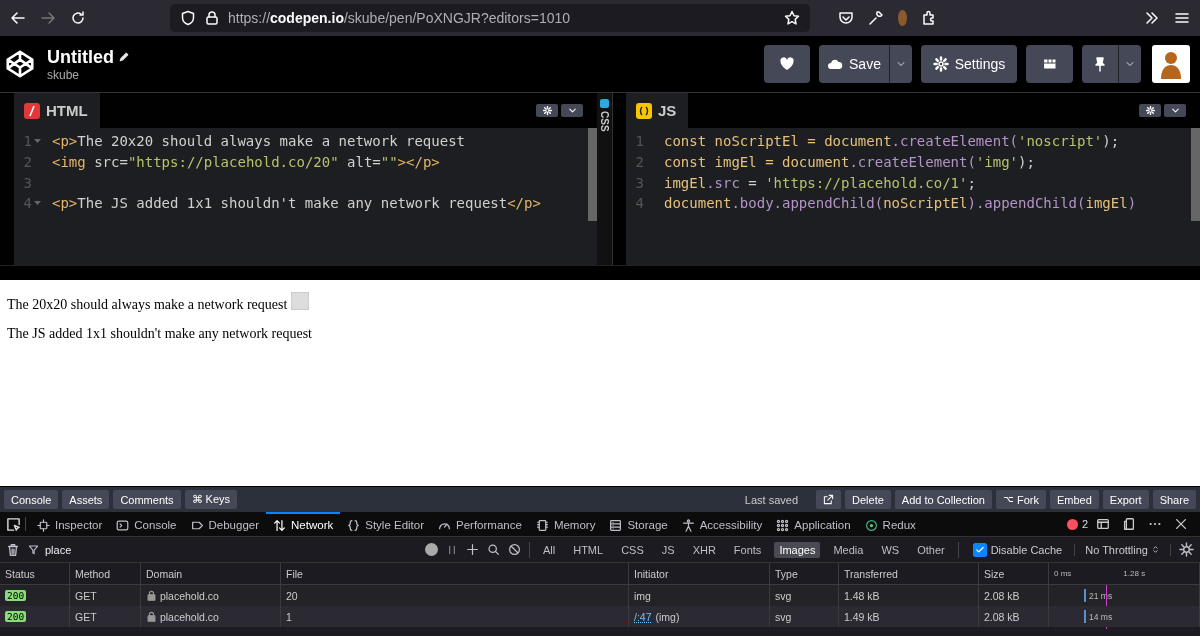  Describe the element at coordinates (151, 616) in the screenshot. I see `lock-icon` at that location.